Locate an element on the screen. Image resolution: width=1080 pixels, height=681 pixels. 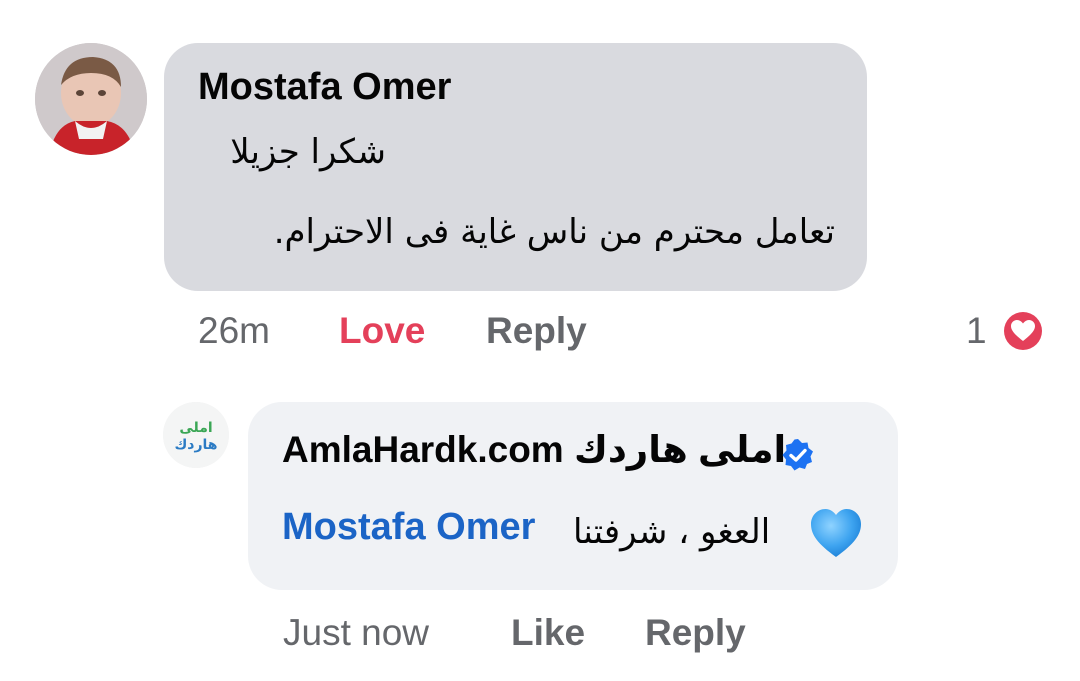
reaction-count: 1 is located at coordinates (976, 331).